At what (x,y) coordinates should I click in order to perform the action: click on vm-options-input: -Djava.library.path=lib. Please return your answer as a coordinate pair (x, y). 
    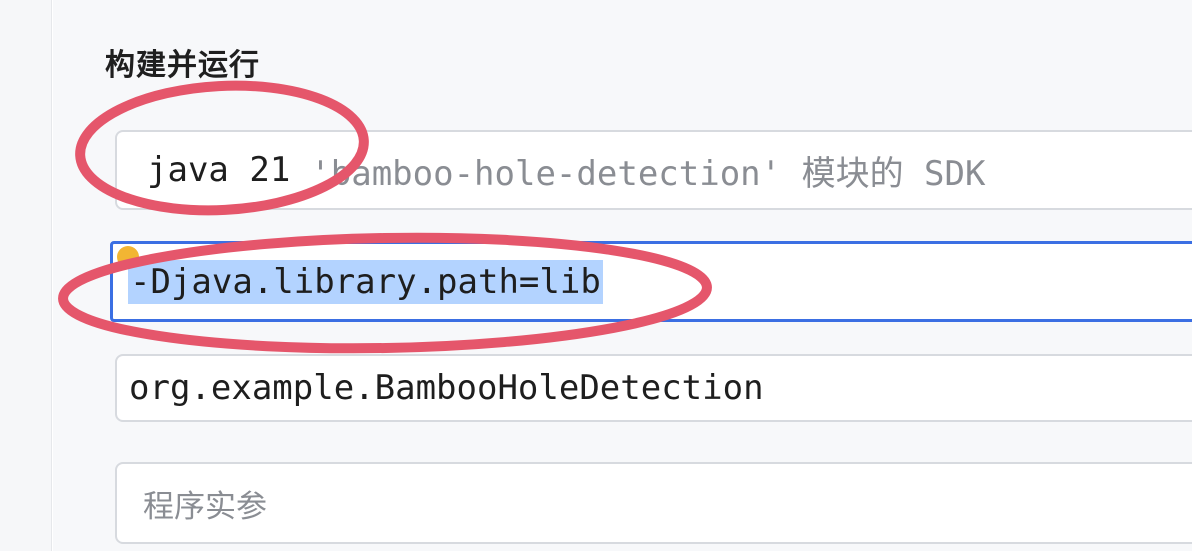
    Looking at the image, I should click on (651, 281).